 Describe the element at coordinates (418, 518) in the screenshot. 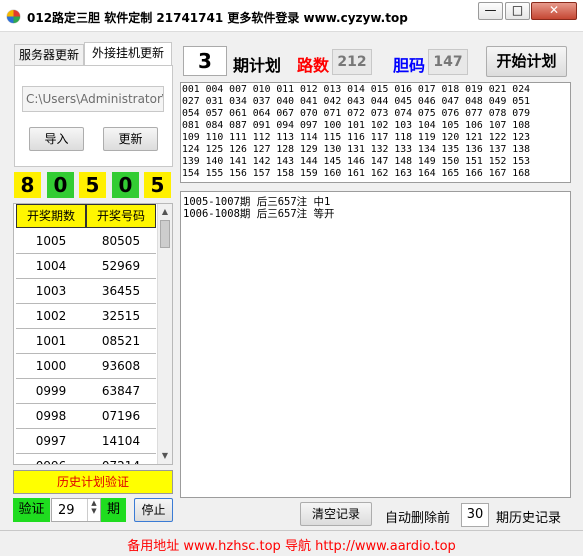

I see `auto-delete-label: 自动删除前` at that location.